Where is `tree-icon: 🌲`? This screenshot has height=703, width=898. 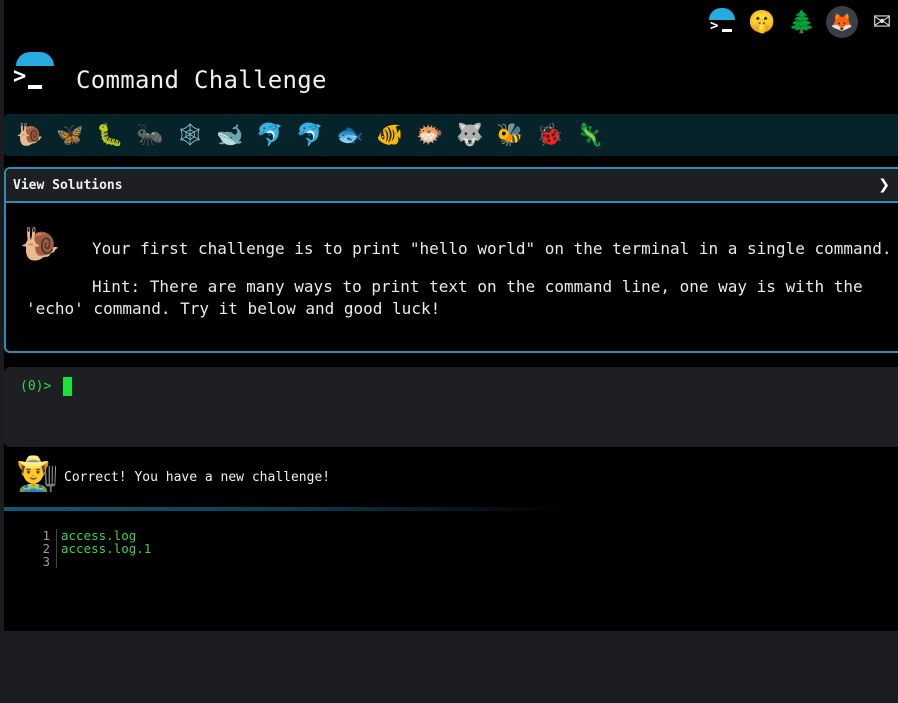 tree-icon: 🌲 is located at coordinates (802, 22).